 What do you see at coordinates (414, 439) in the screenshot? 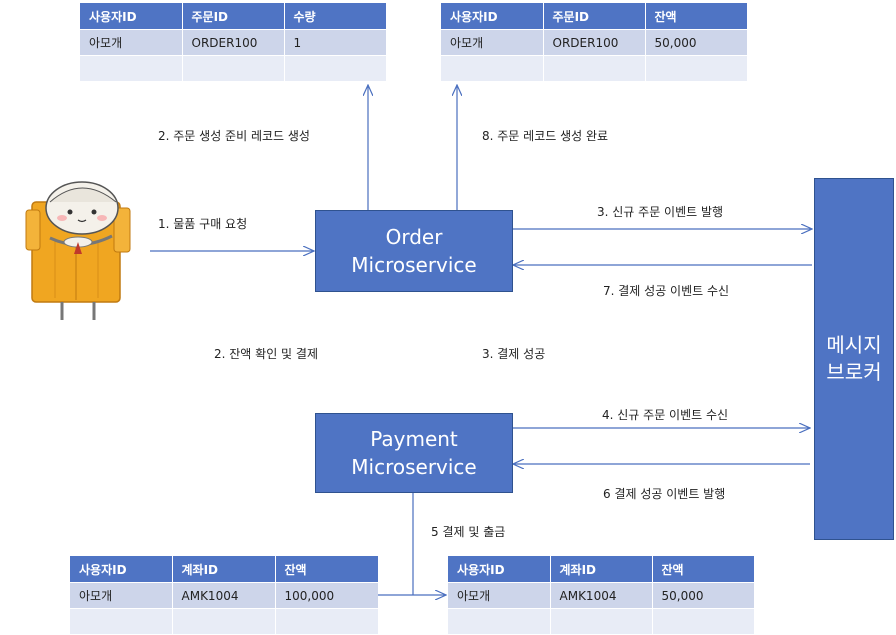
I see `node-title: Payment` at bounding box center [414, 439].